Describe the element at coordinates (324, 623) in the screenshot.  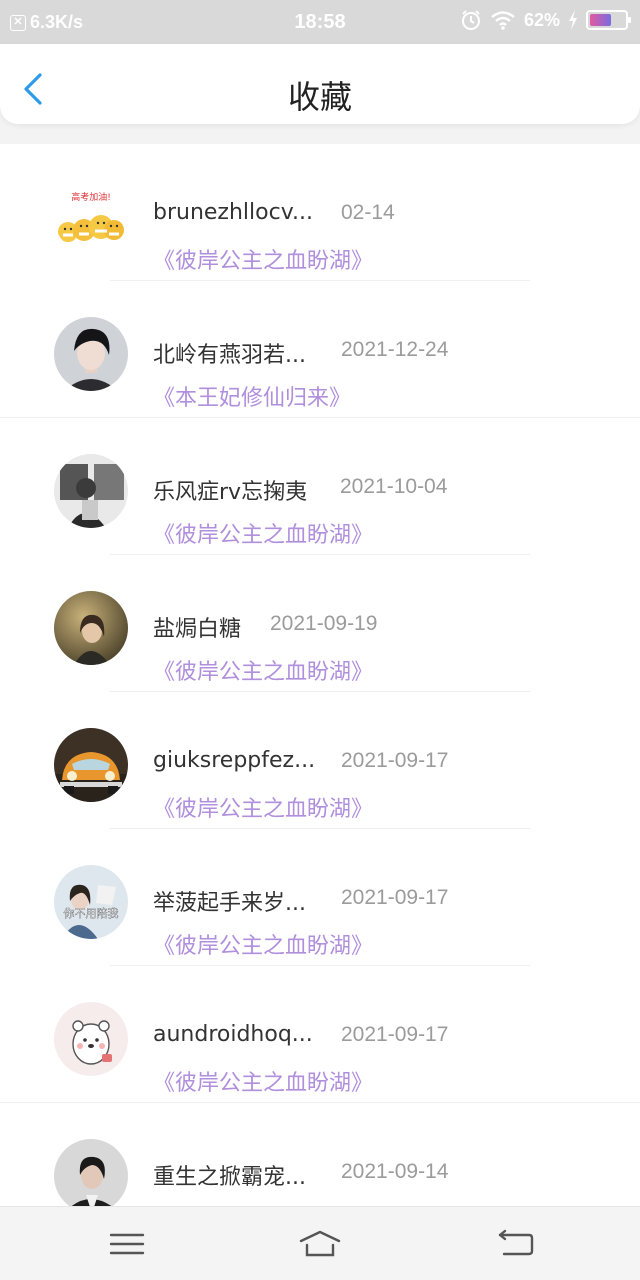
I see `favorite-date: 2021-09-19` at that location.